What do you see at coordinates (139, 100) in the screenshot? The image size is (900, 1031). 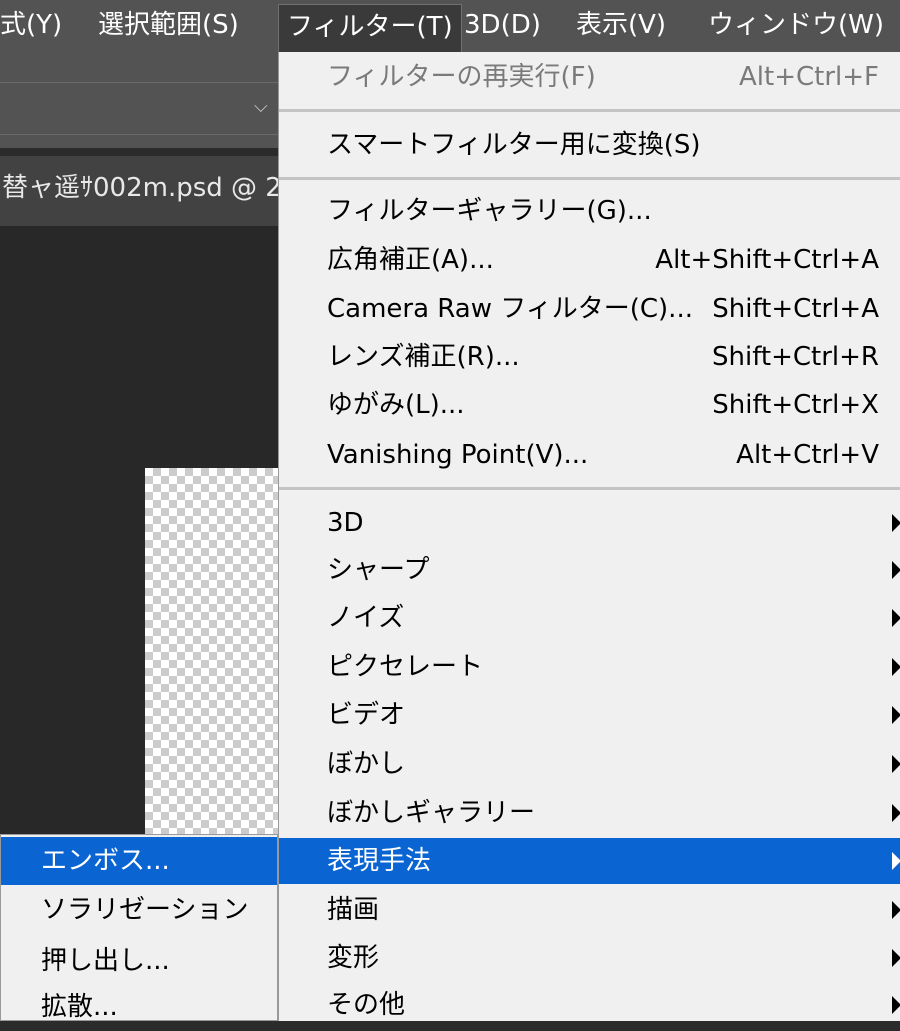 I see `options-bar: ⌵` at bounding box center [139, 100].